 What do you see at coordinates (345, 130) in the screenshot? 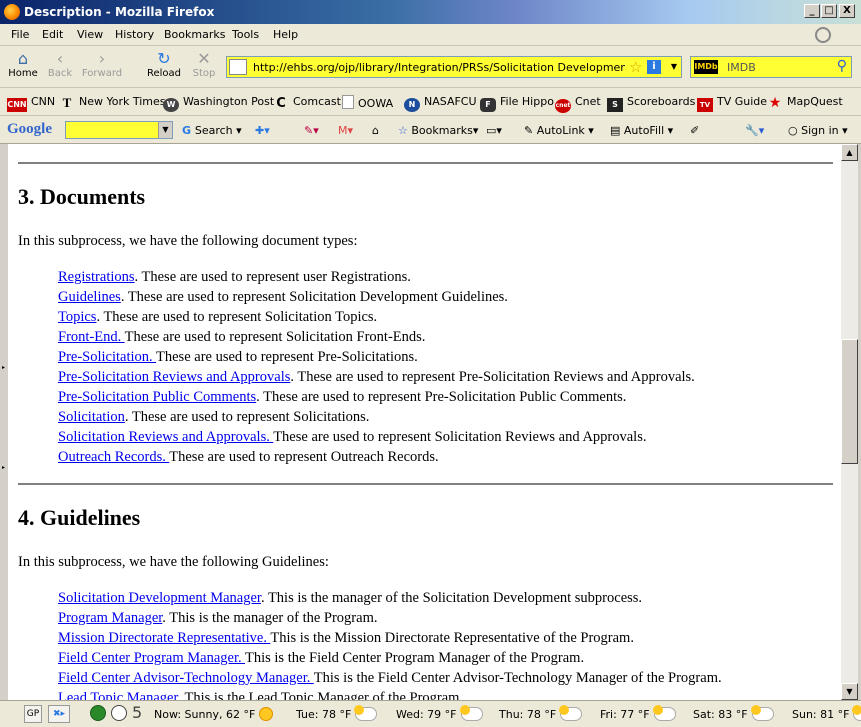
I see `gmail-icon: M▾` at bounding box center [345, 130].